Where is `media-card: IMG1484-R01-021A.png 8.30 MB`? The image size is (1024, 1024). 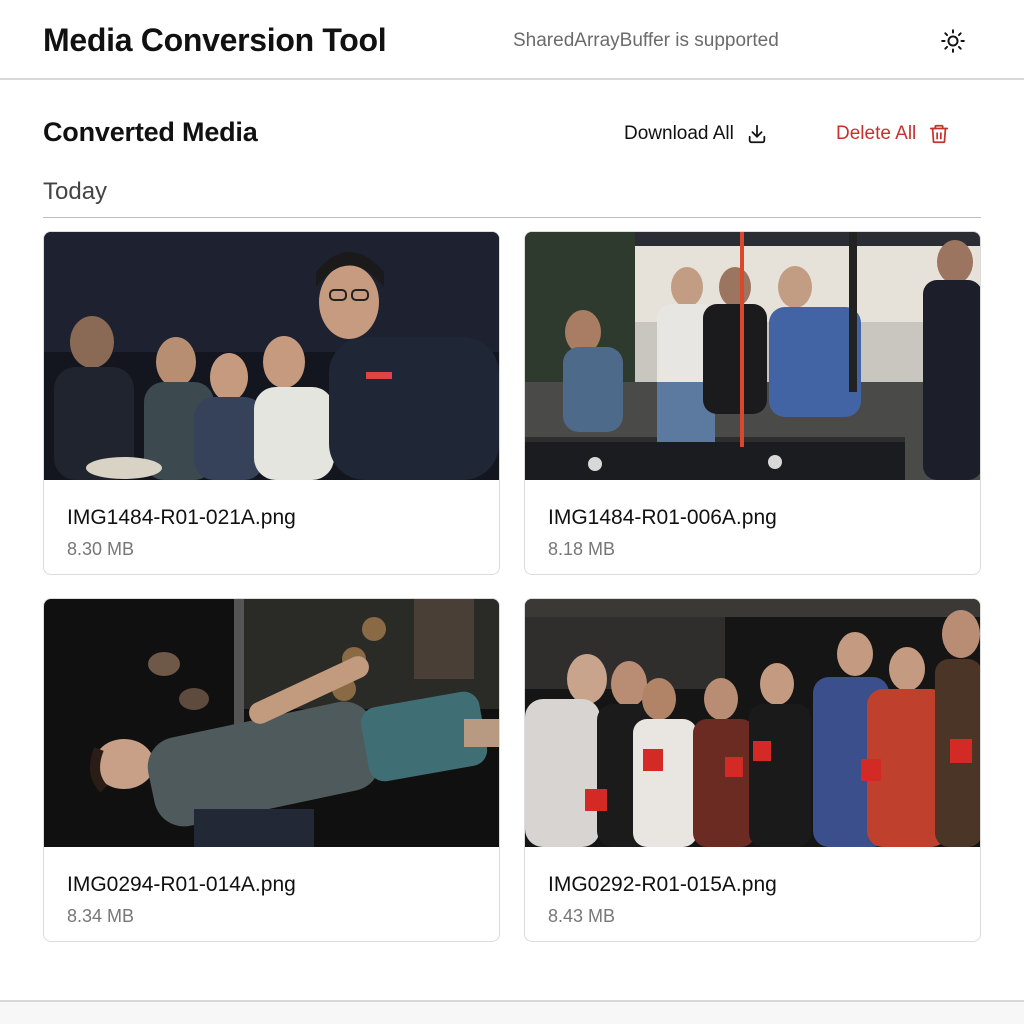
media-card: IMG1484-R01-021A.png 8.30 MB is located at coordinates (271, 403).